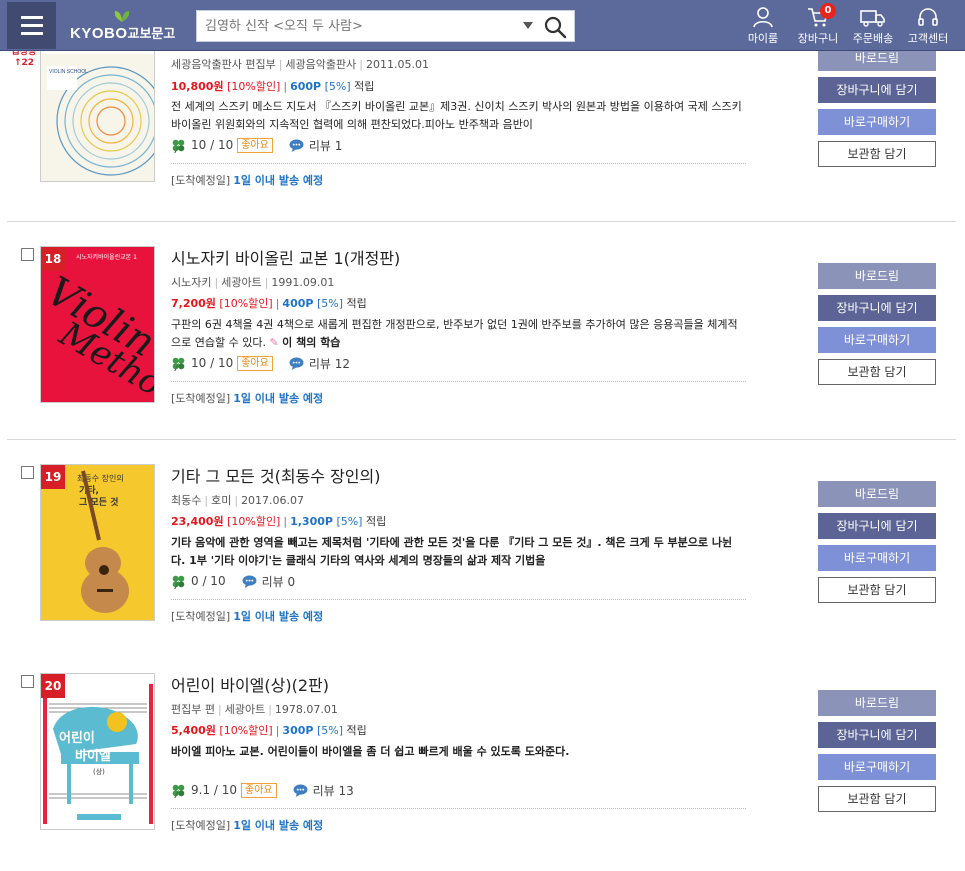 The width and height of the screenshot is (965, 871). I want to click on book-author: 최동수, so click(186, 500).